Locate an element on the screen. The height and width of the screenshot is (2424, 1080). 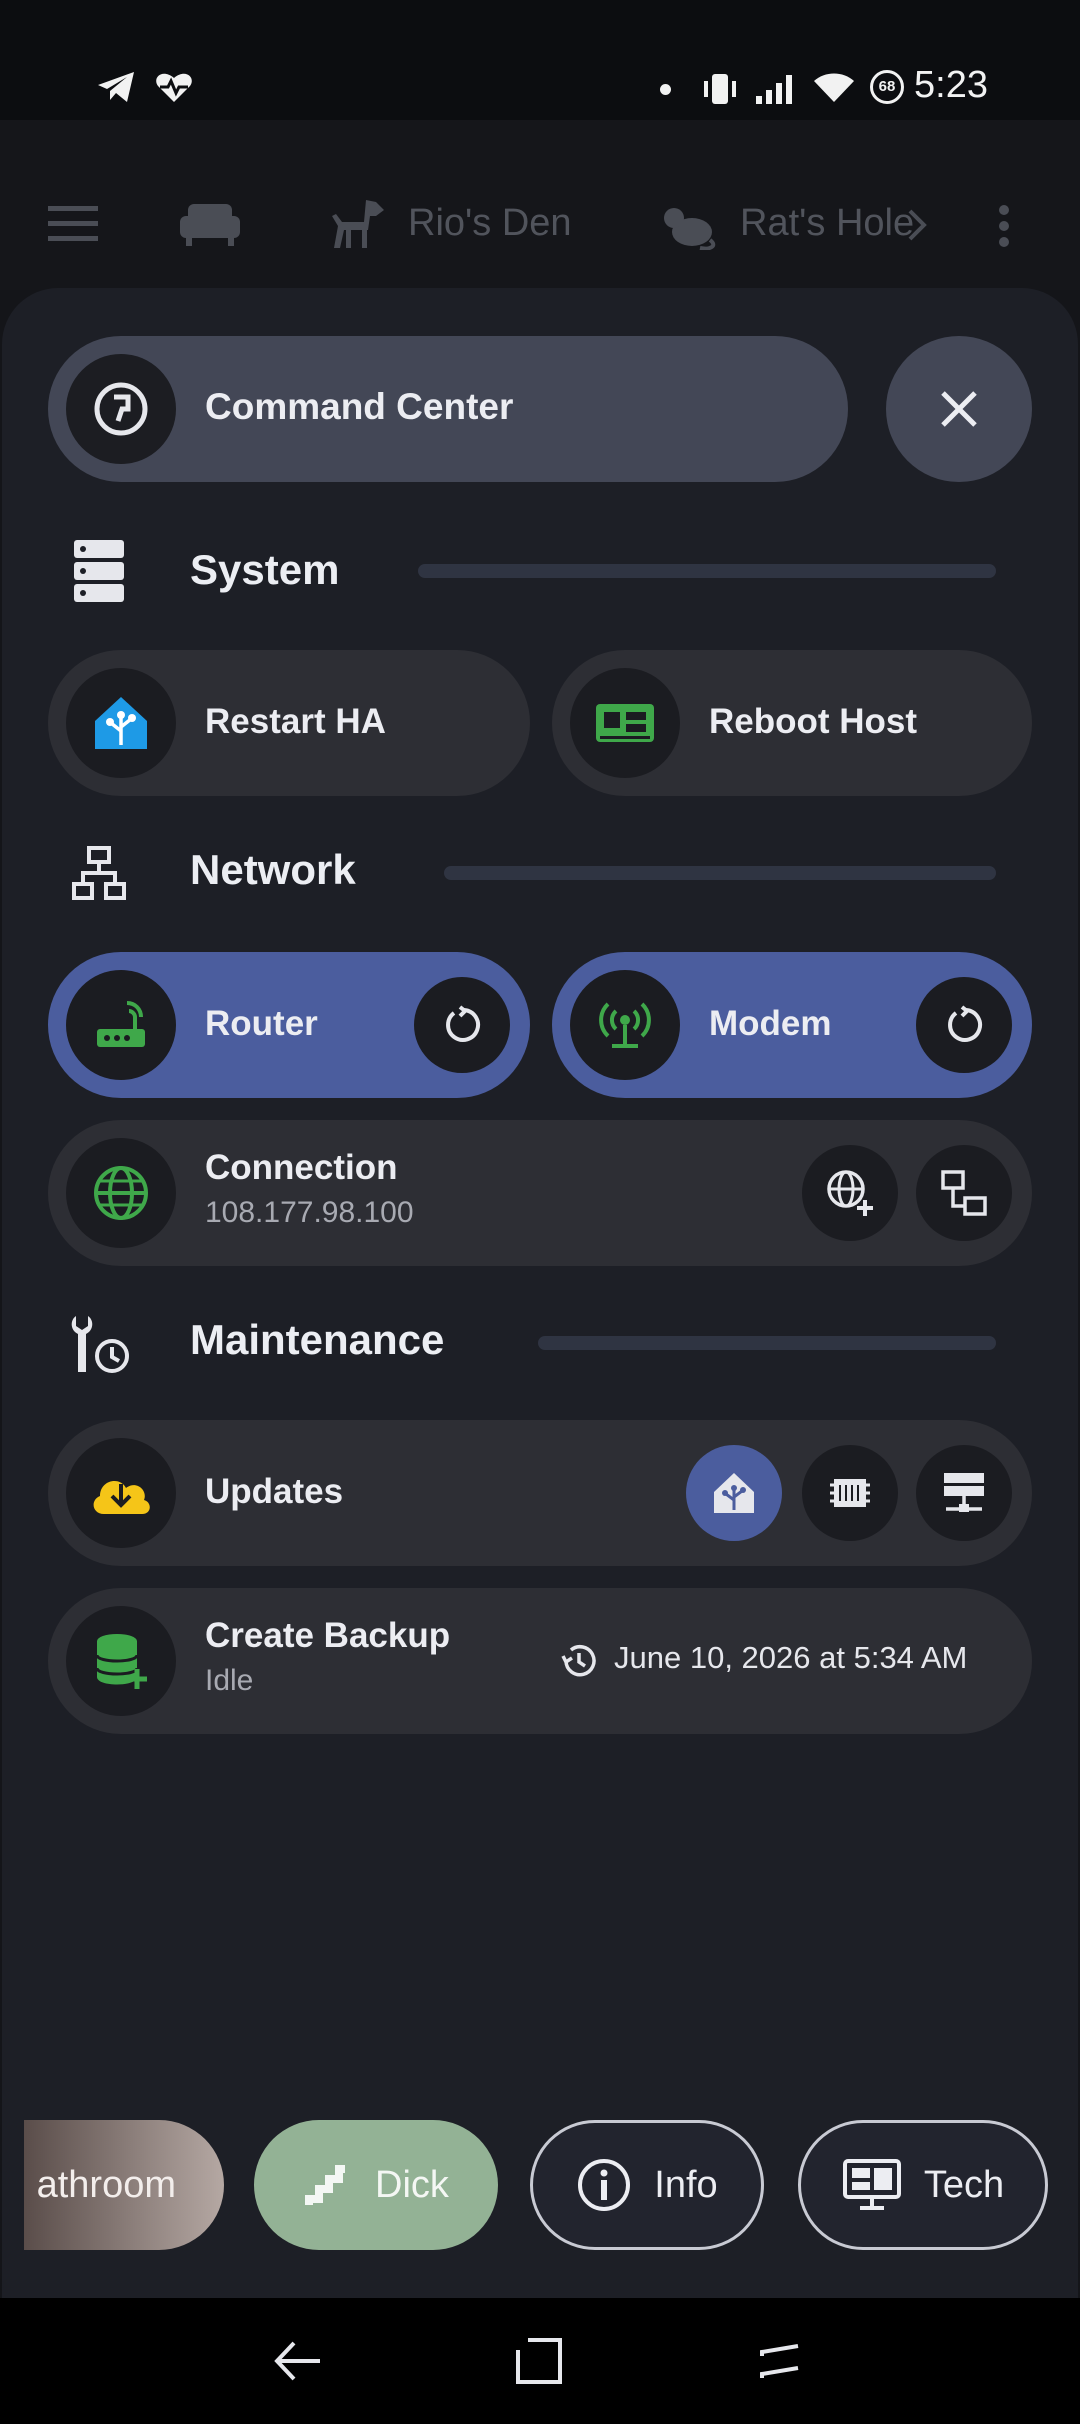
lan-connect-icon is located at coordinates (964, 1193).